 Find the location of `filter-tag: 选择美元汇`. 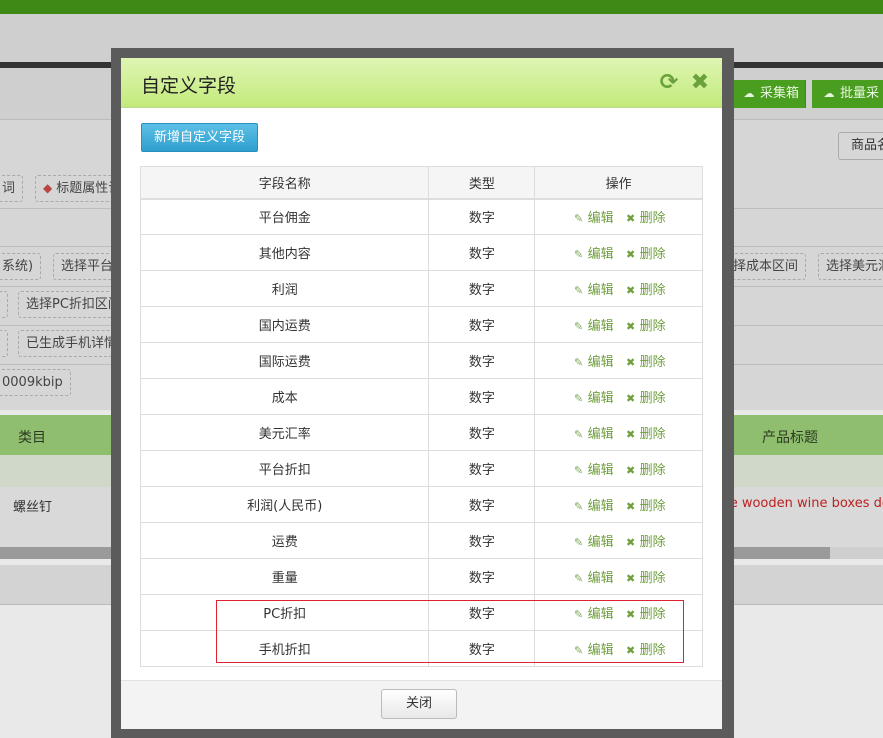

filter-tag: 选择美元汇 is located at coordinates (850, 266).